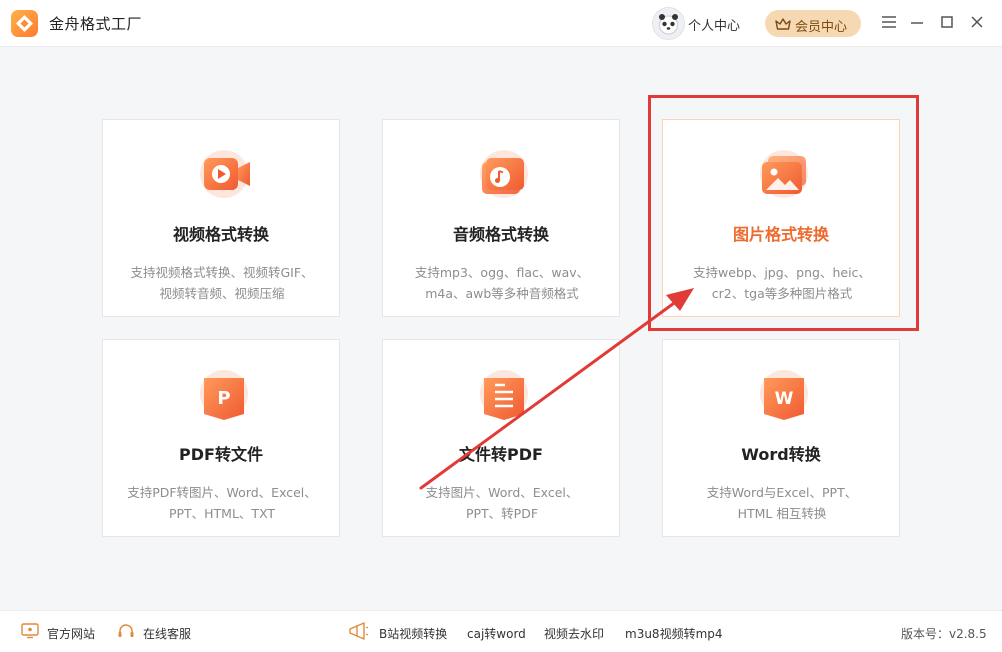 The width and height of the screenshot is (1002, 652). What do you see at coordinates (501, 454) in the screenshot?
I see `card-title: 文件转PDF` at bounding box center [501, 454].